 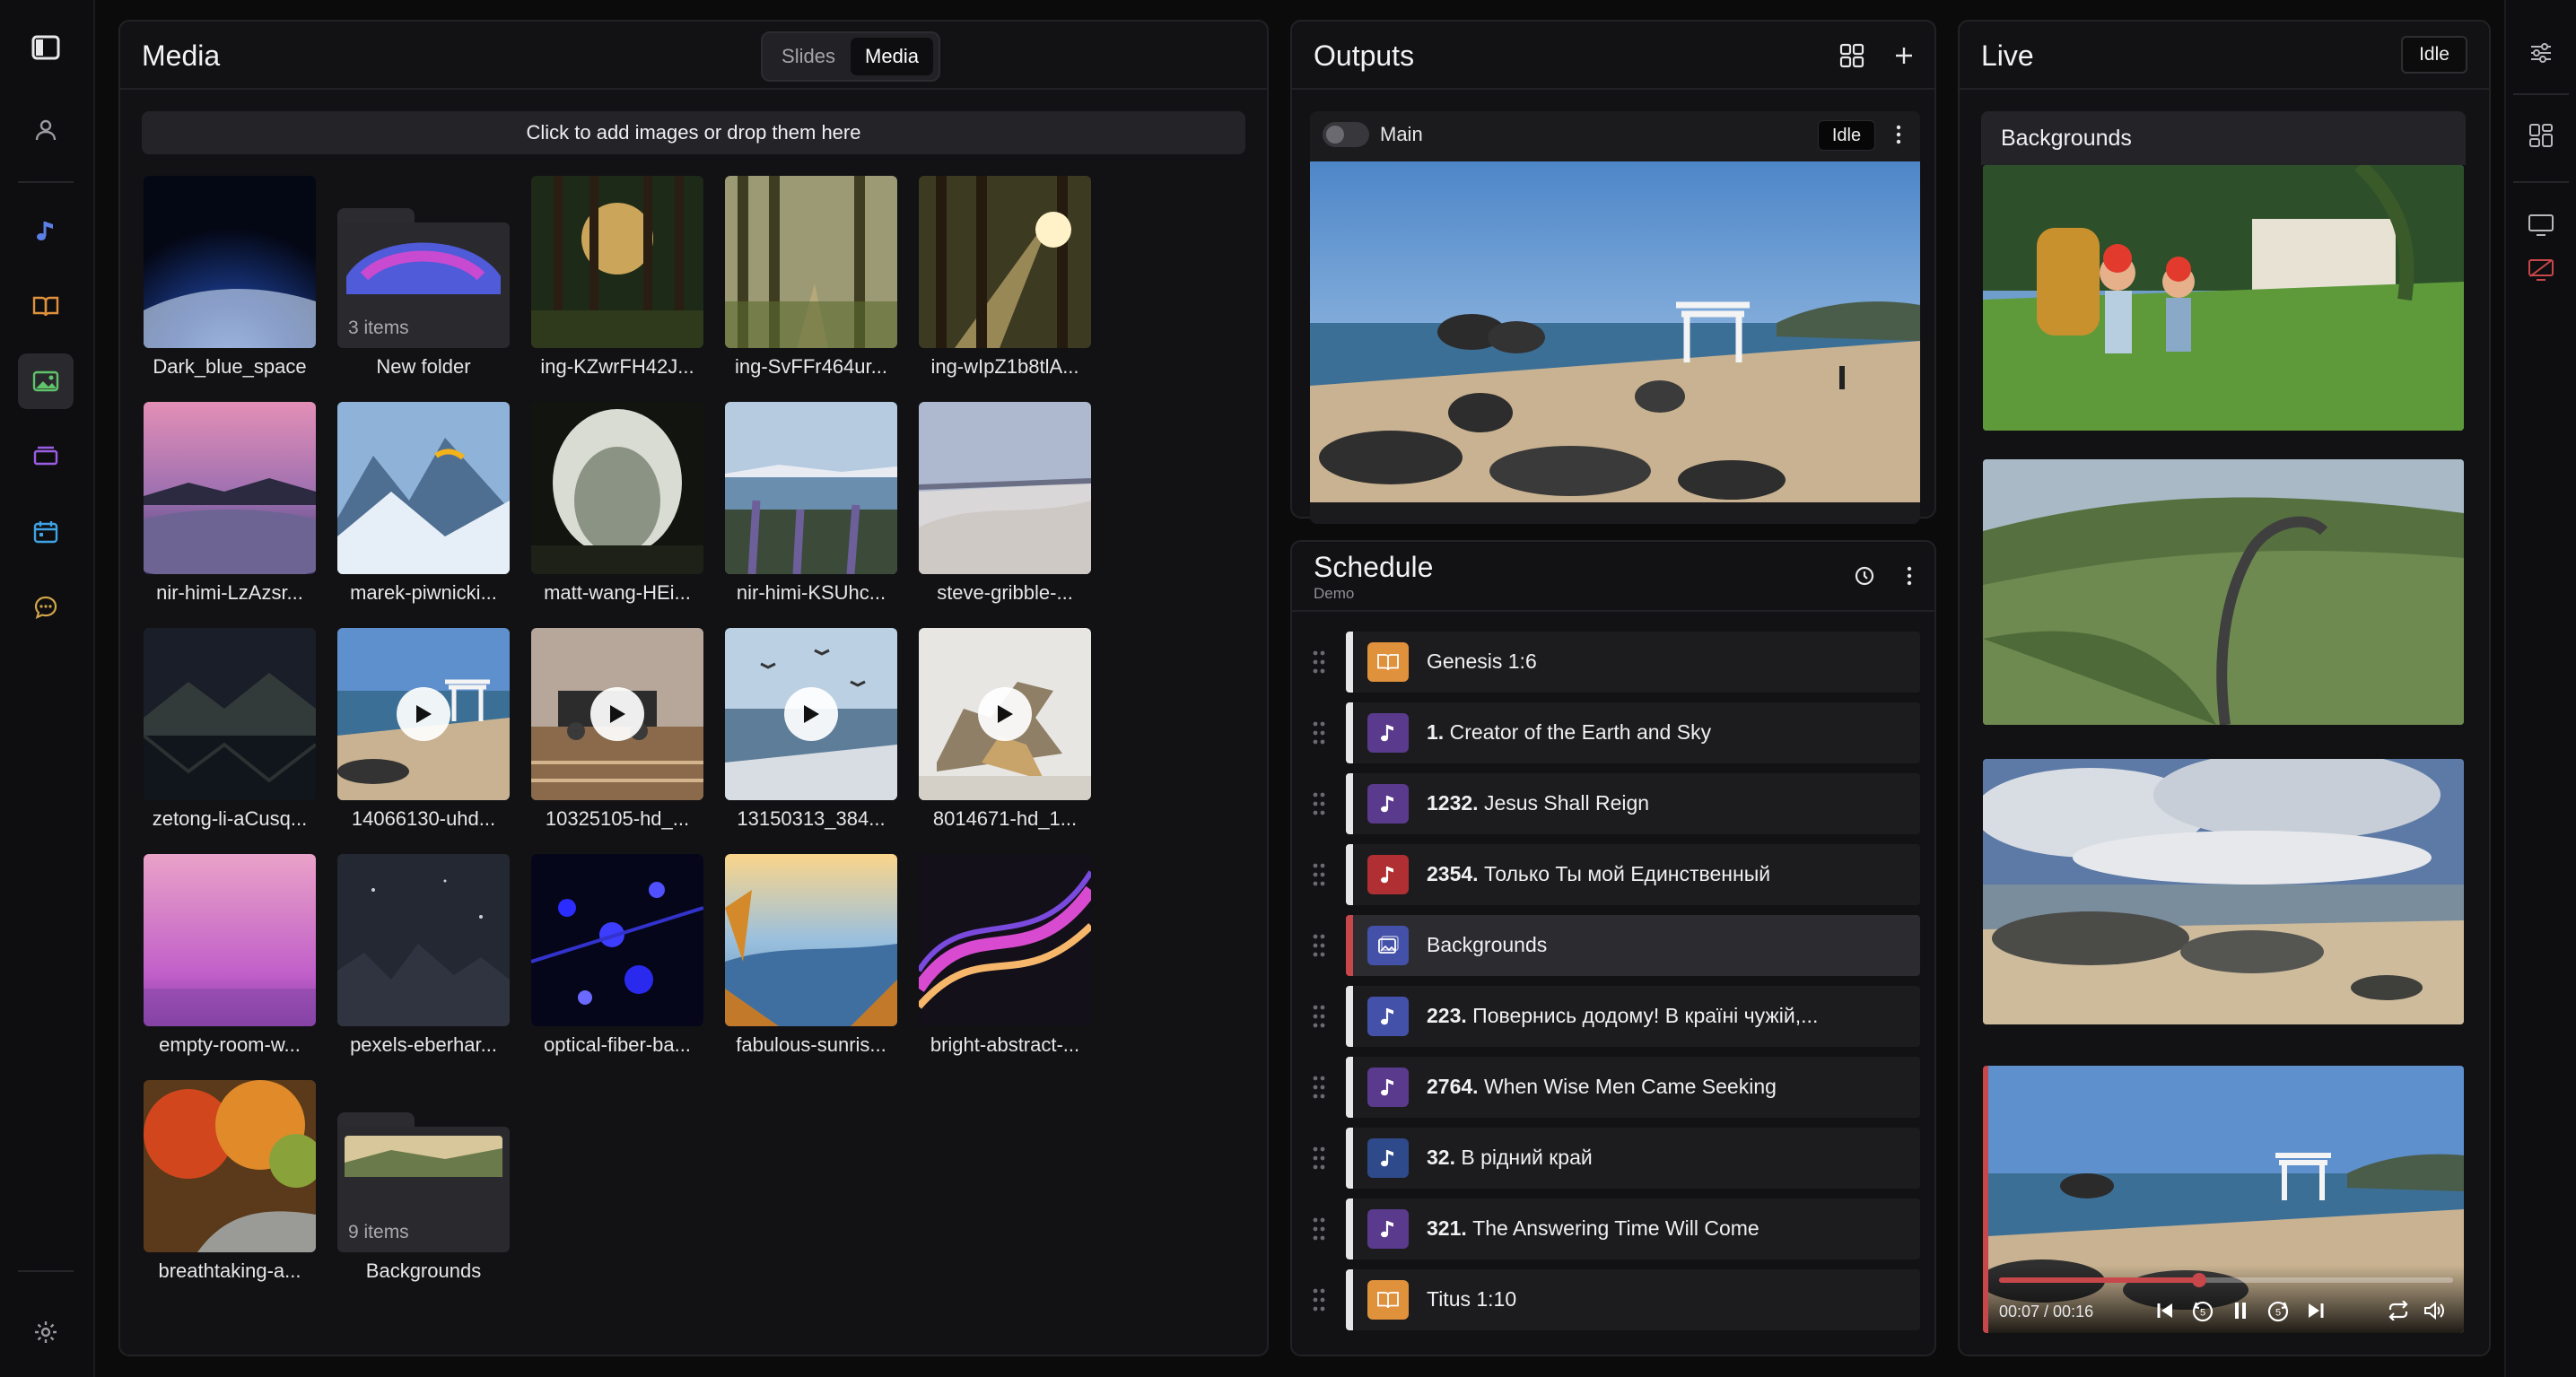 What do you see at coordinates (1633, 874) in the screenshot?
I see `schedule-item-card: 2354. Только Ты мой Единственный` at bounding box center [1633, 874].